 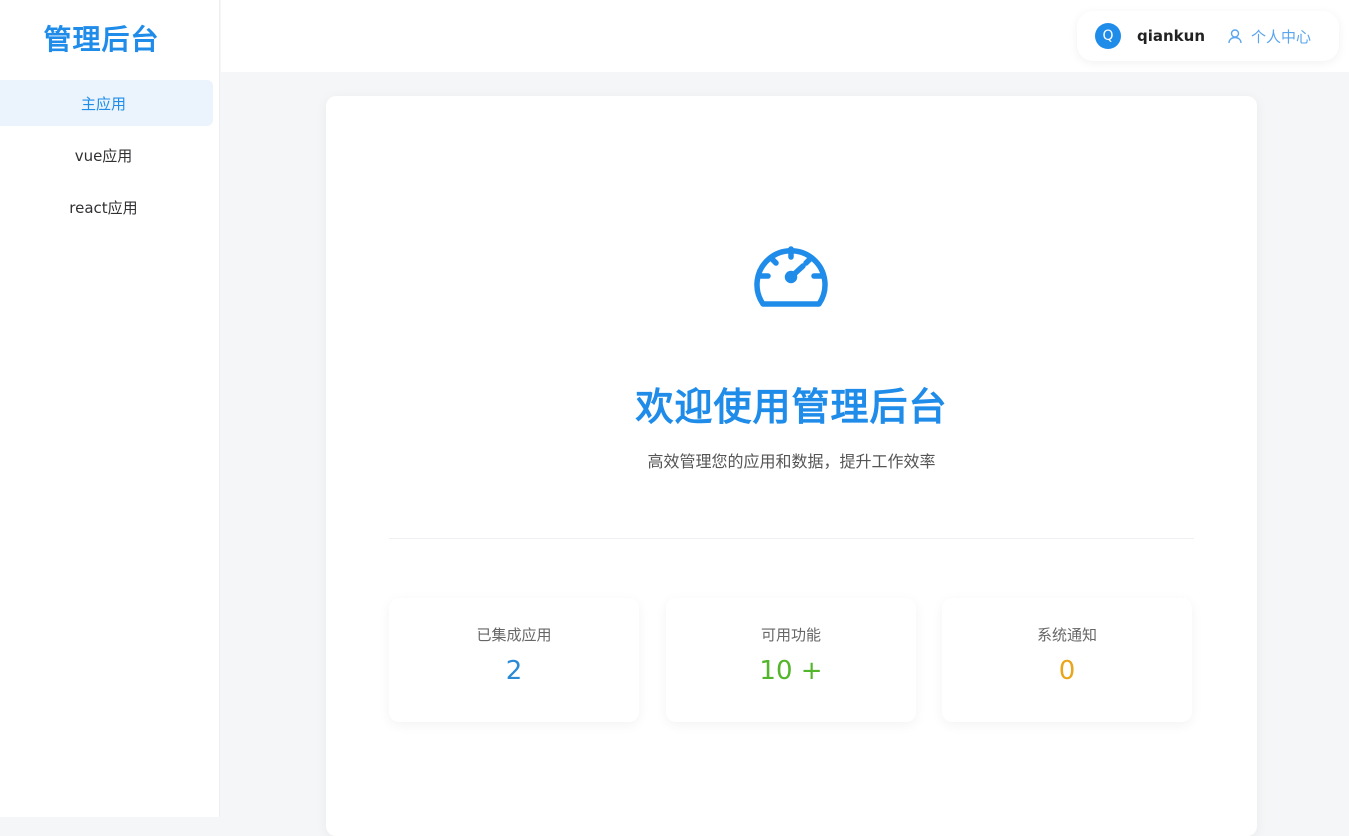 I want to click on stat-label: 系统通知, so click(x=1066, y=635).